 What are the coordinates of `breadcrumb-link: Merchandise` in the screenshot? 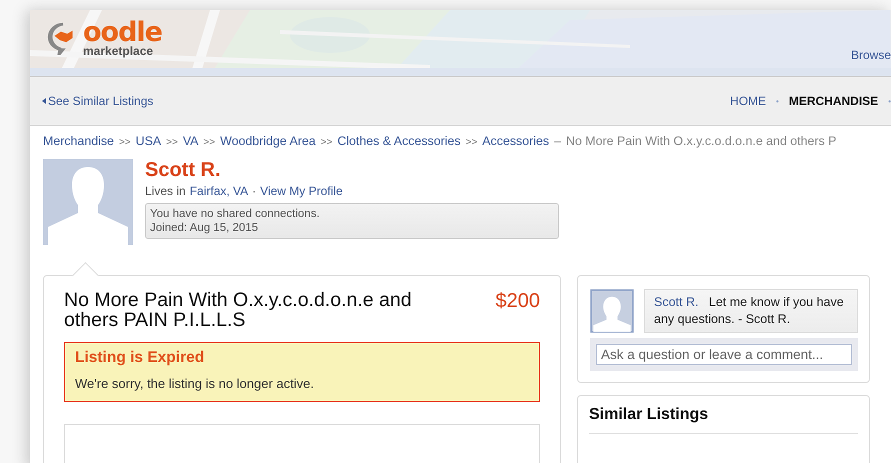 It's located at (78, 141).